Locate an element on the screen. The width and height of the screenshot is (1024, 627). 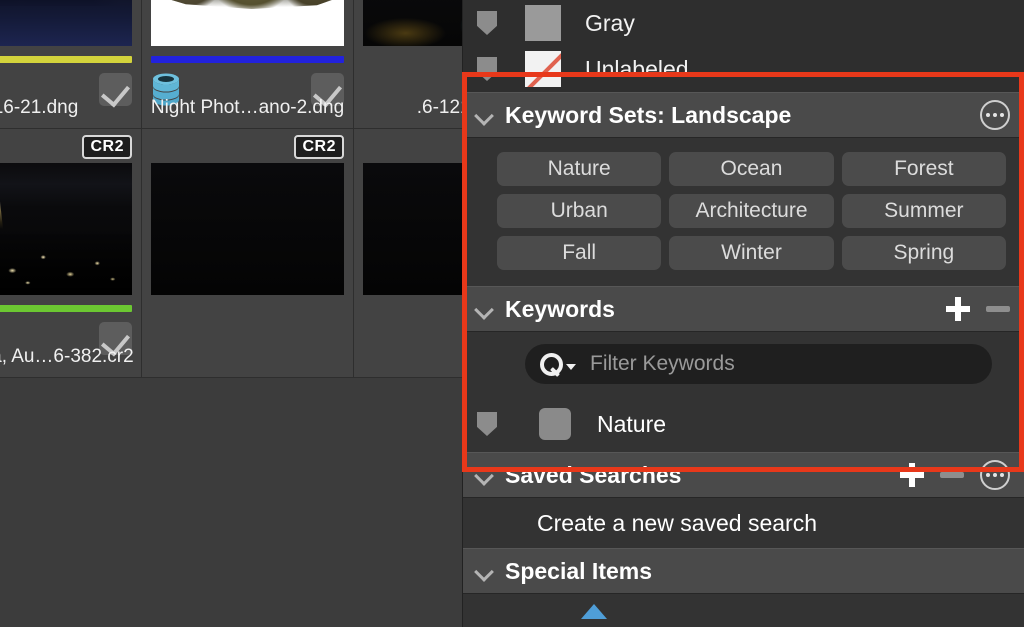
thumbnail-cell: CR2.6-121.cr2 is located at coordinates (408, 64).